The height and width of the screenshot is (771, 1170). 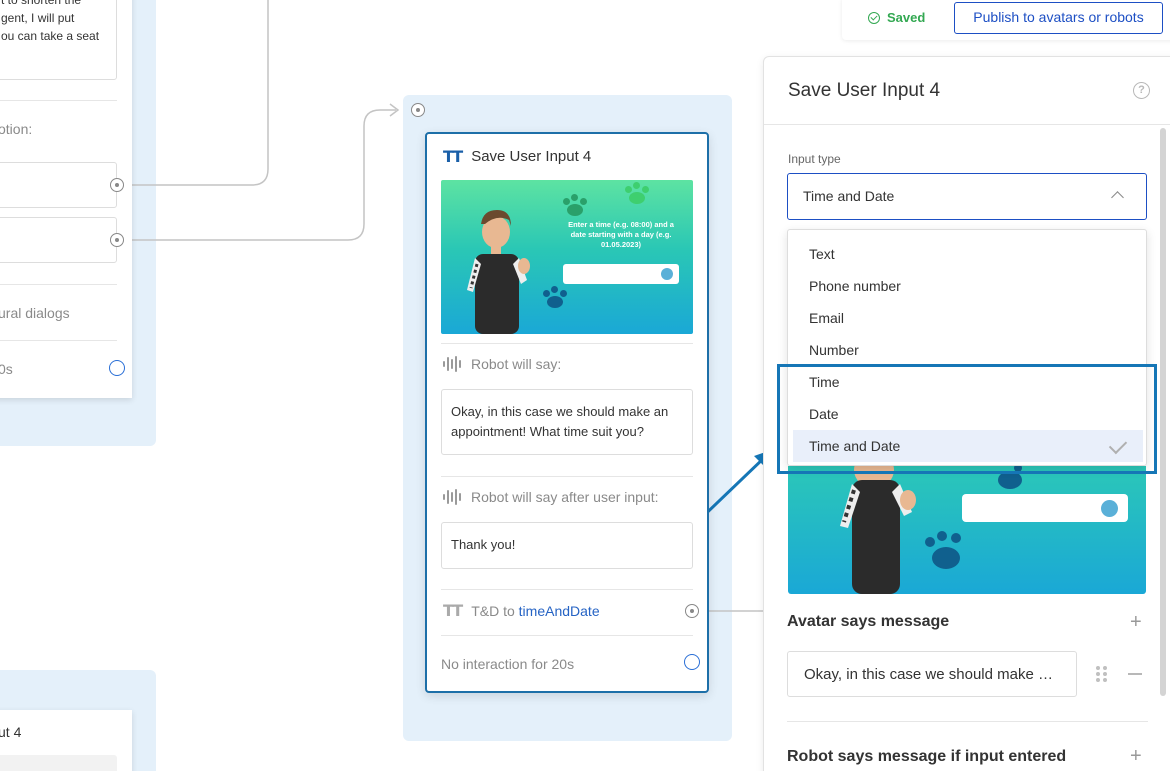 What do you see at coordinates (16, 129) in the screenshot?
I see `left-option-label: otion:` at bounding box center [16, 129].